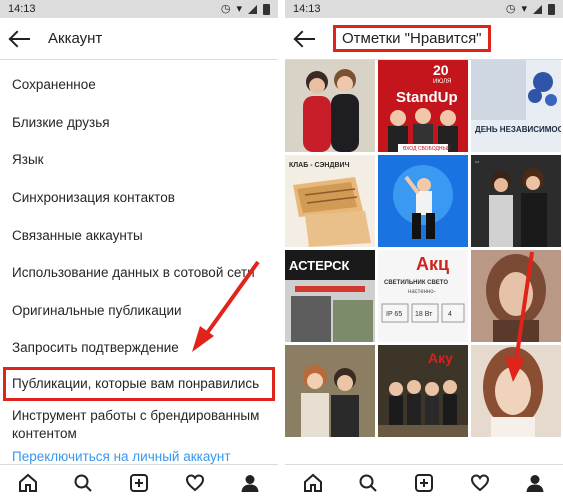  I want to click on poster-subtitle-2: настенно-, so click(422, 292).